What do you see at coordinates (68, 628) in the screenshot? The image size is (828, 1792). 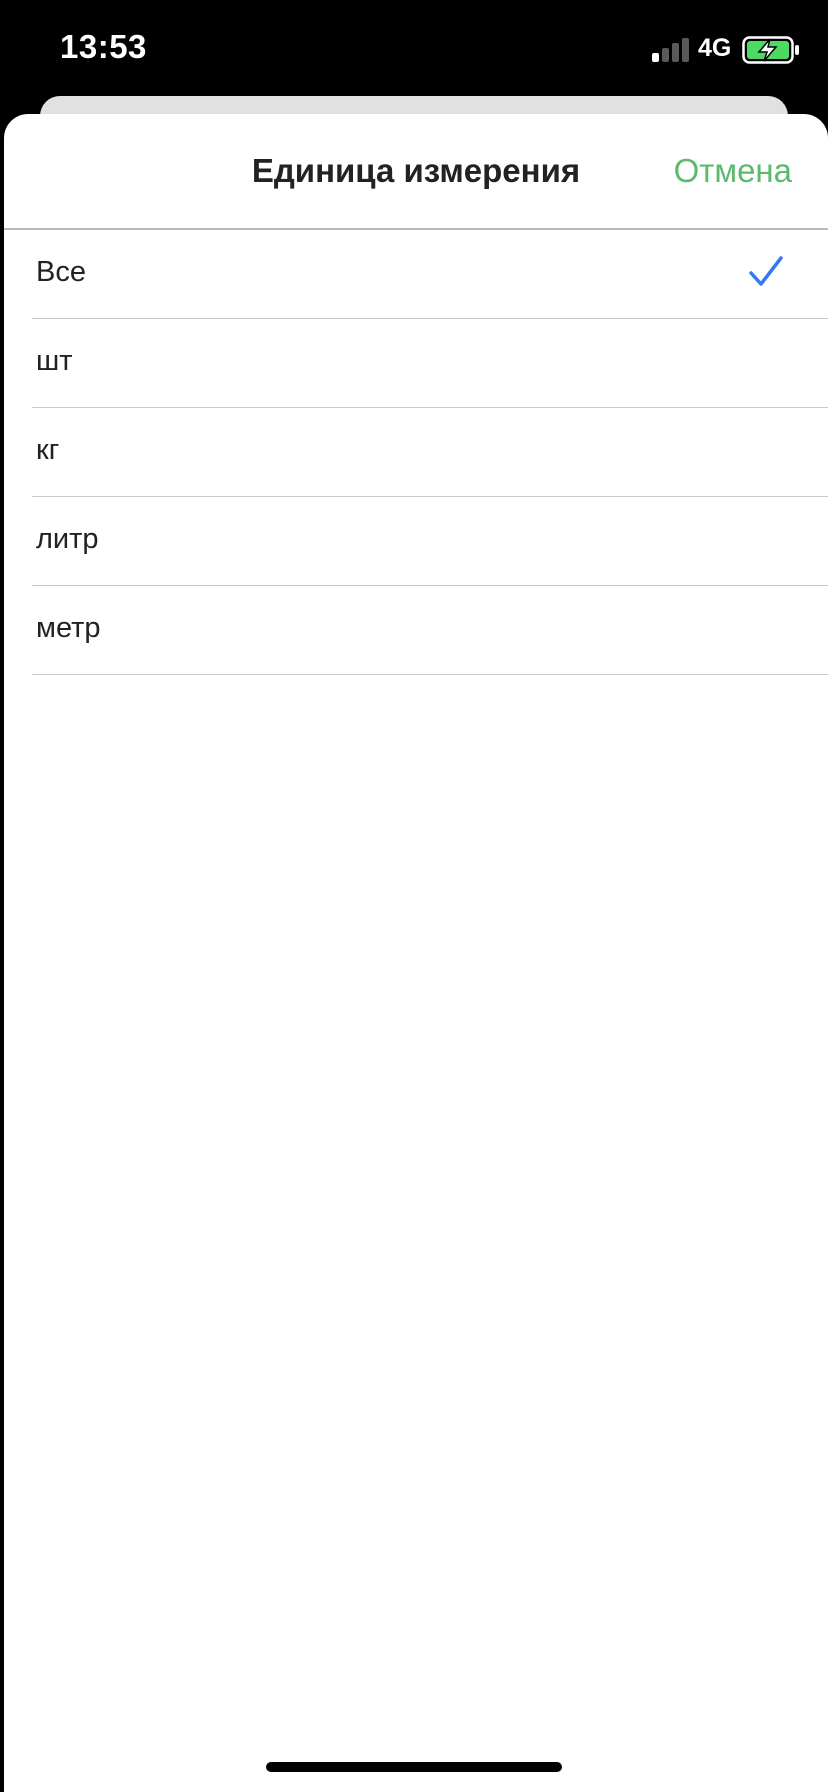 I see `option-label: метр` at bounding box center [68, 628].